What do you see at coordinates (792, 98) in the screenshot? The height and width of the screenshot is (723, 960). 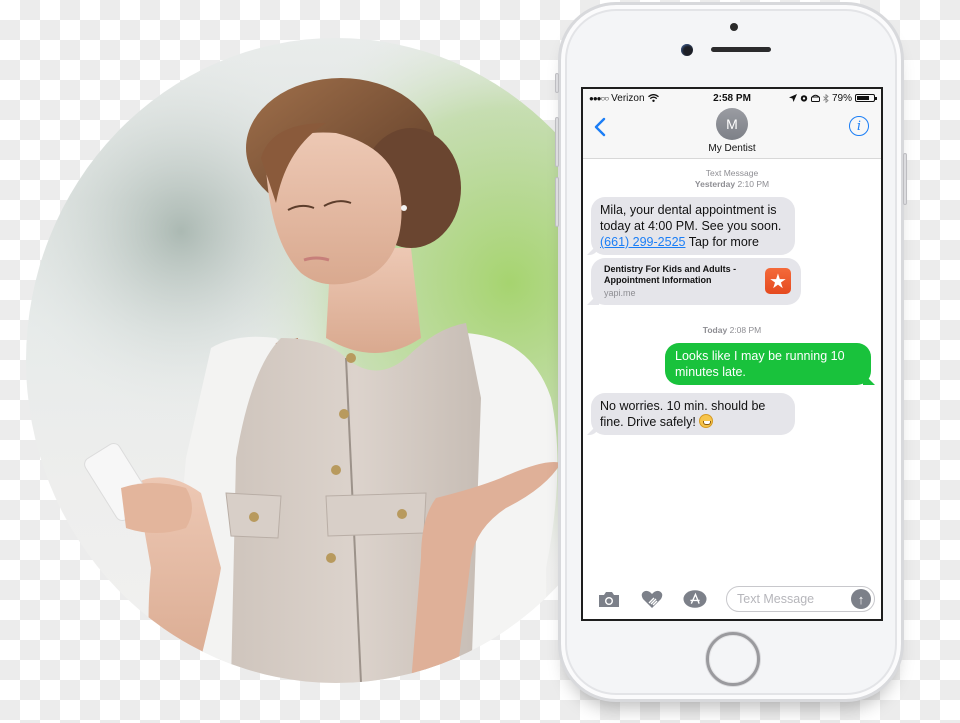 I see `location-arrow-icon` at bounding box center [792, 98].